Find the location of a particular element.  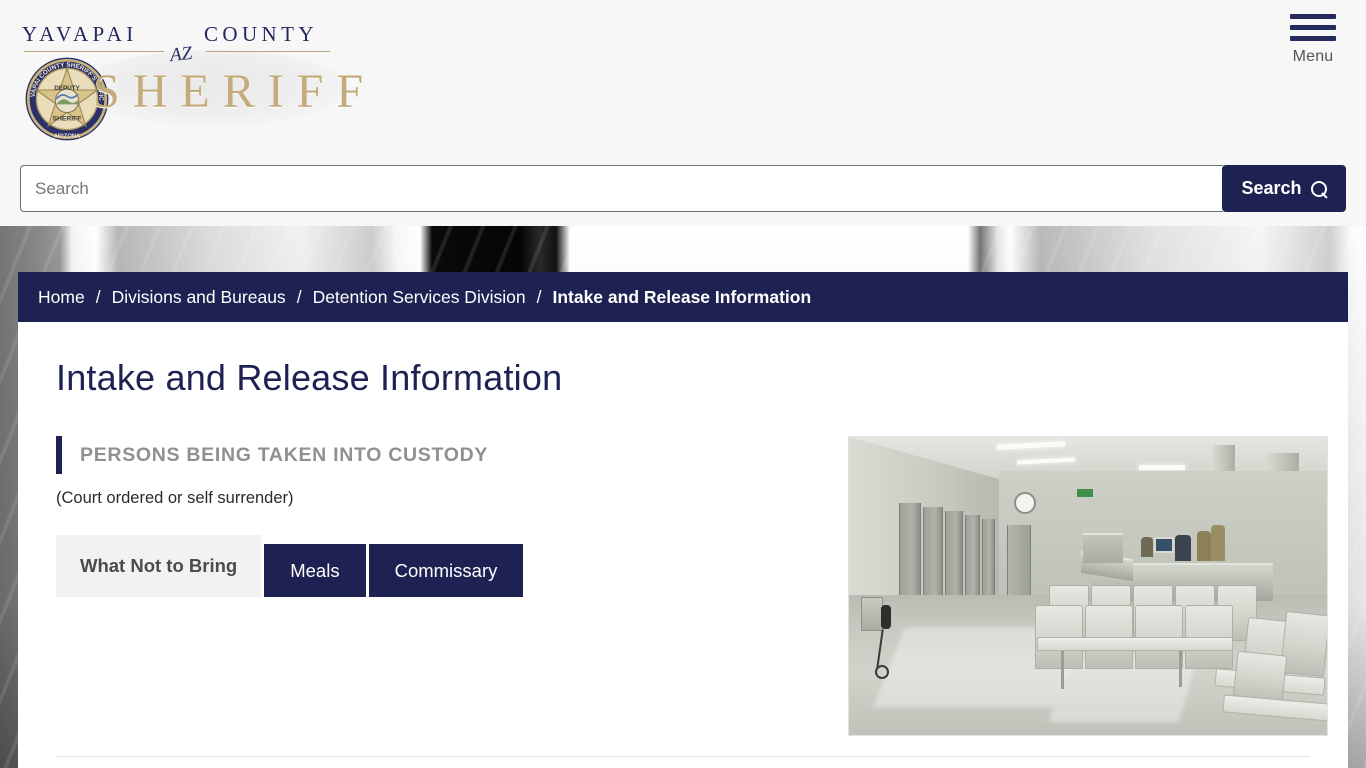

tab-what-not-to-bring: What Not to Bring is located at coordinates (159, 566).